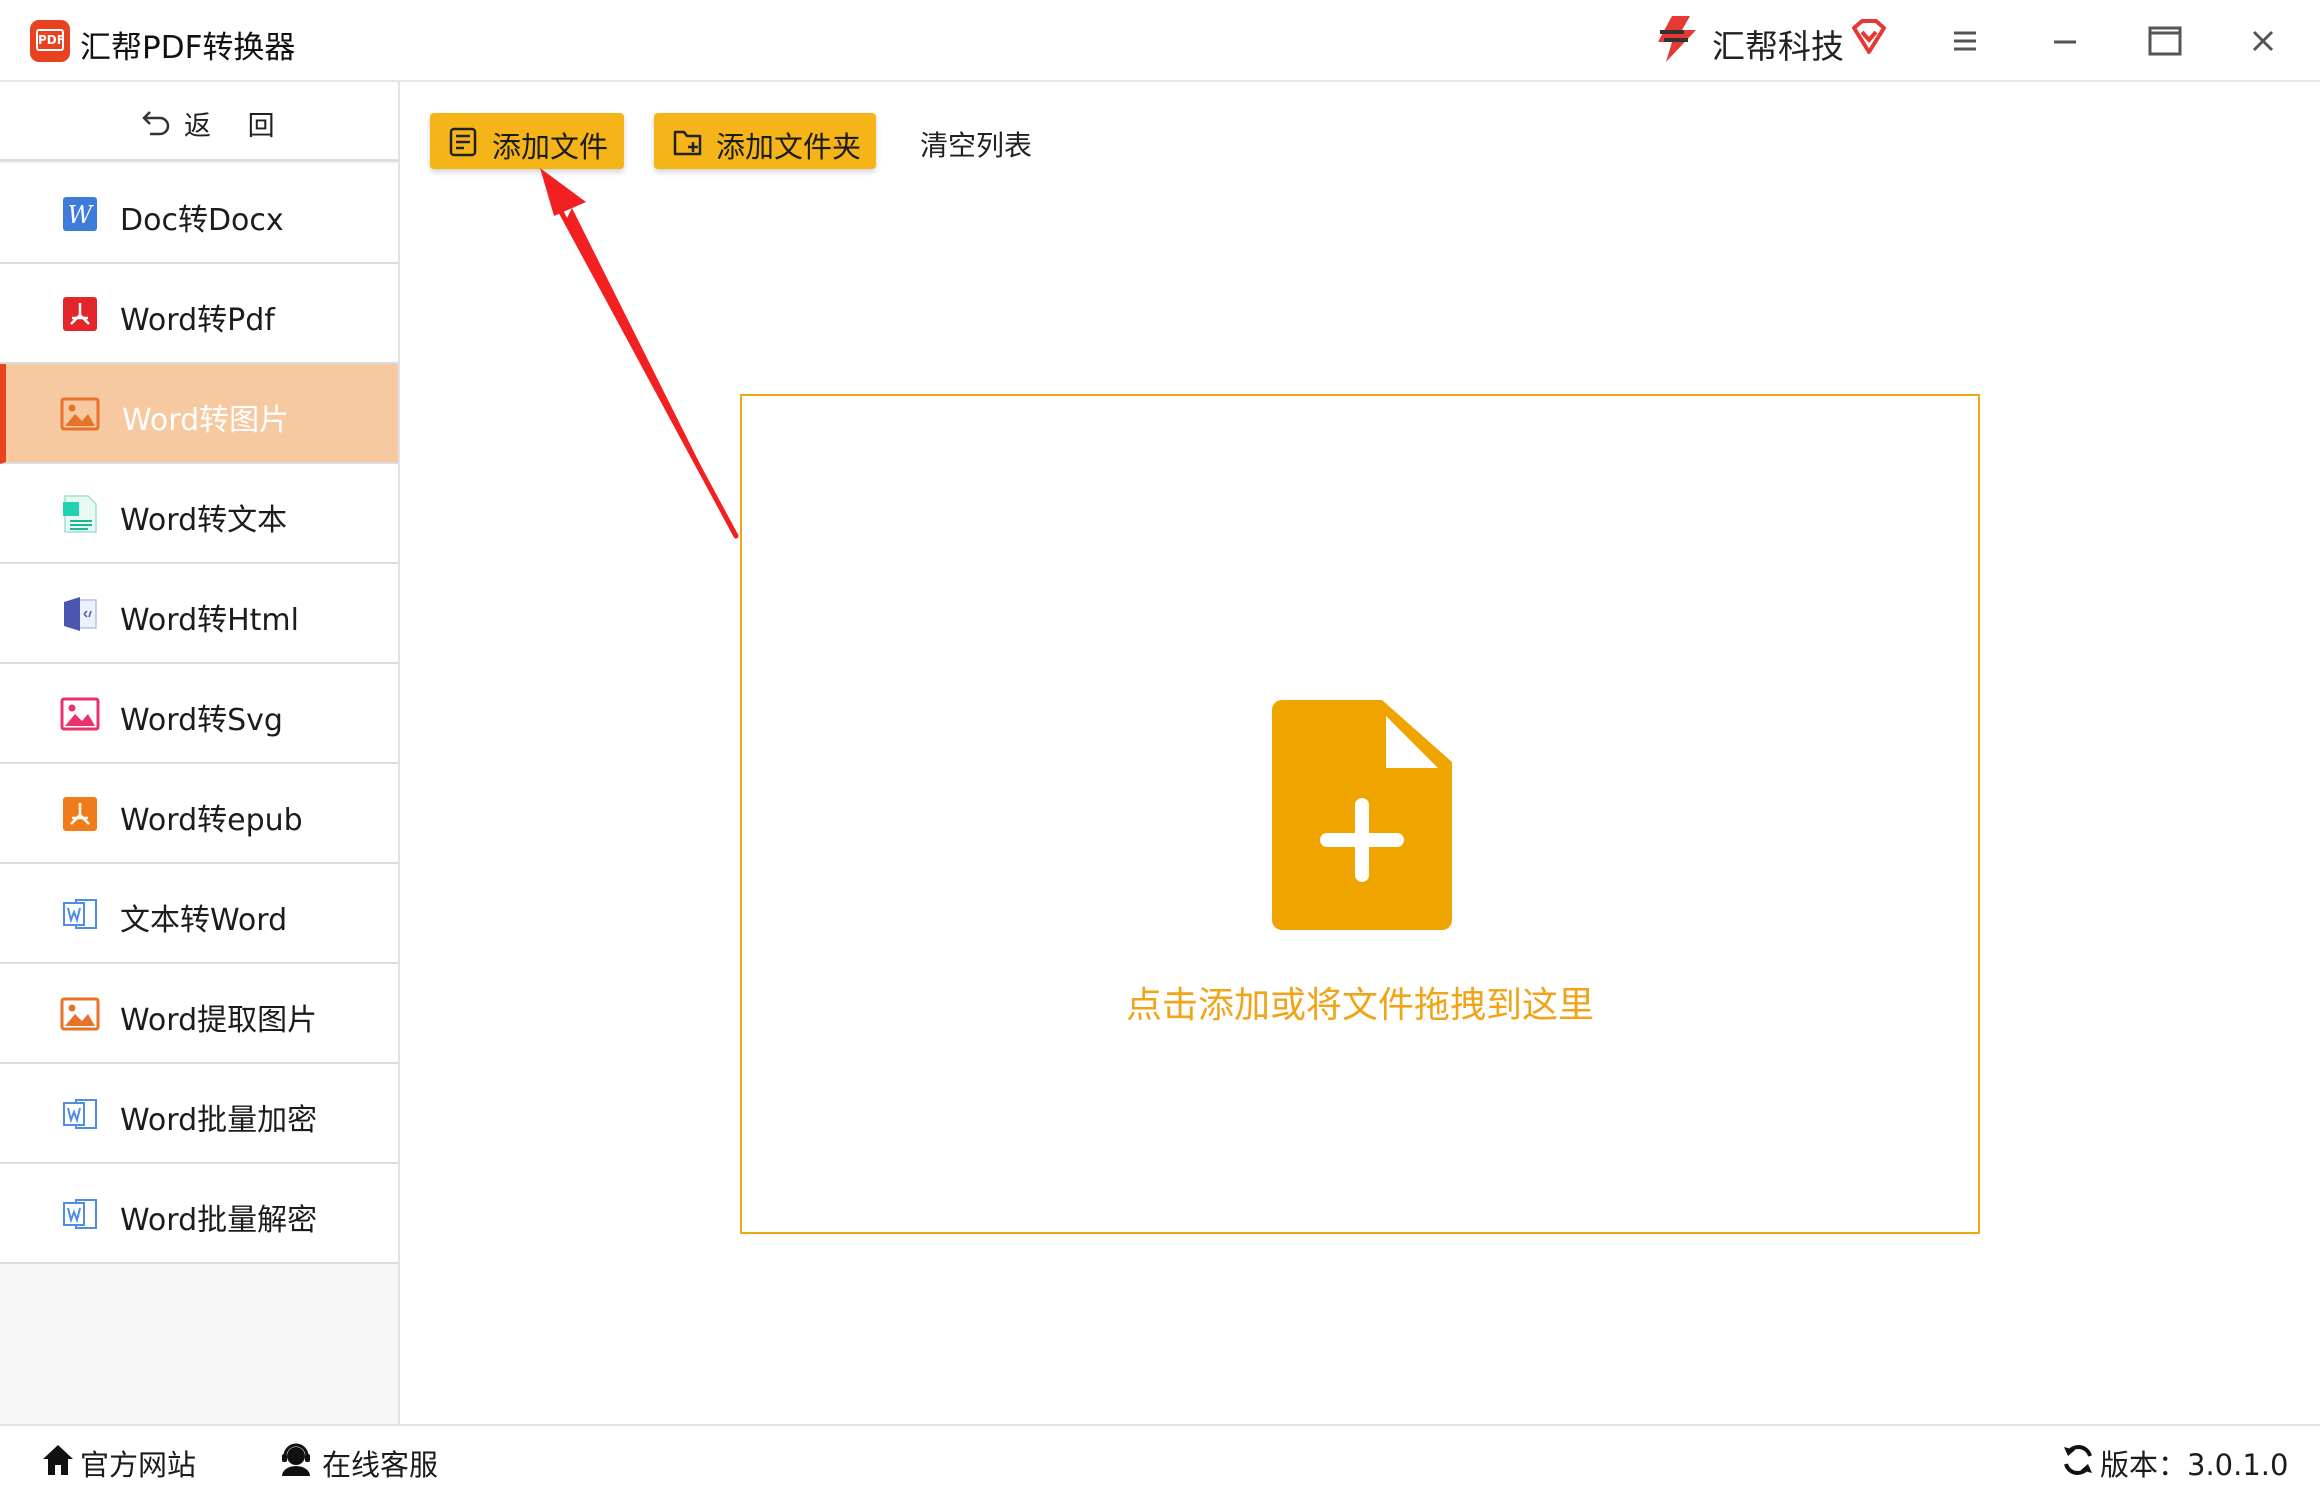  Describe the element at coordinates (2194, 1465) in the screenshot. I see `version-label: 版本：3.0.1.0` at that location.